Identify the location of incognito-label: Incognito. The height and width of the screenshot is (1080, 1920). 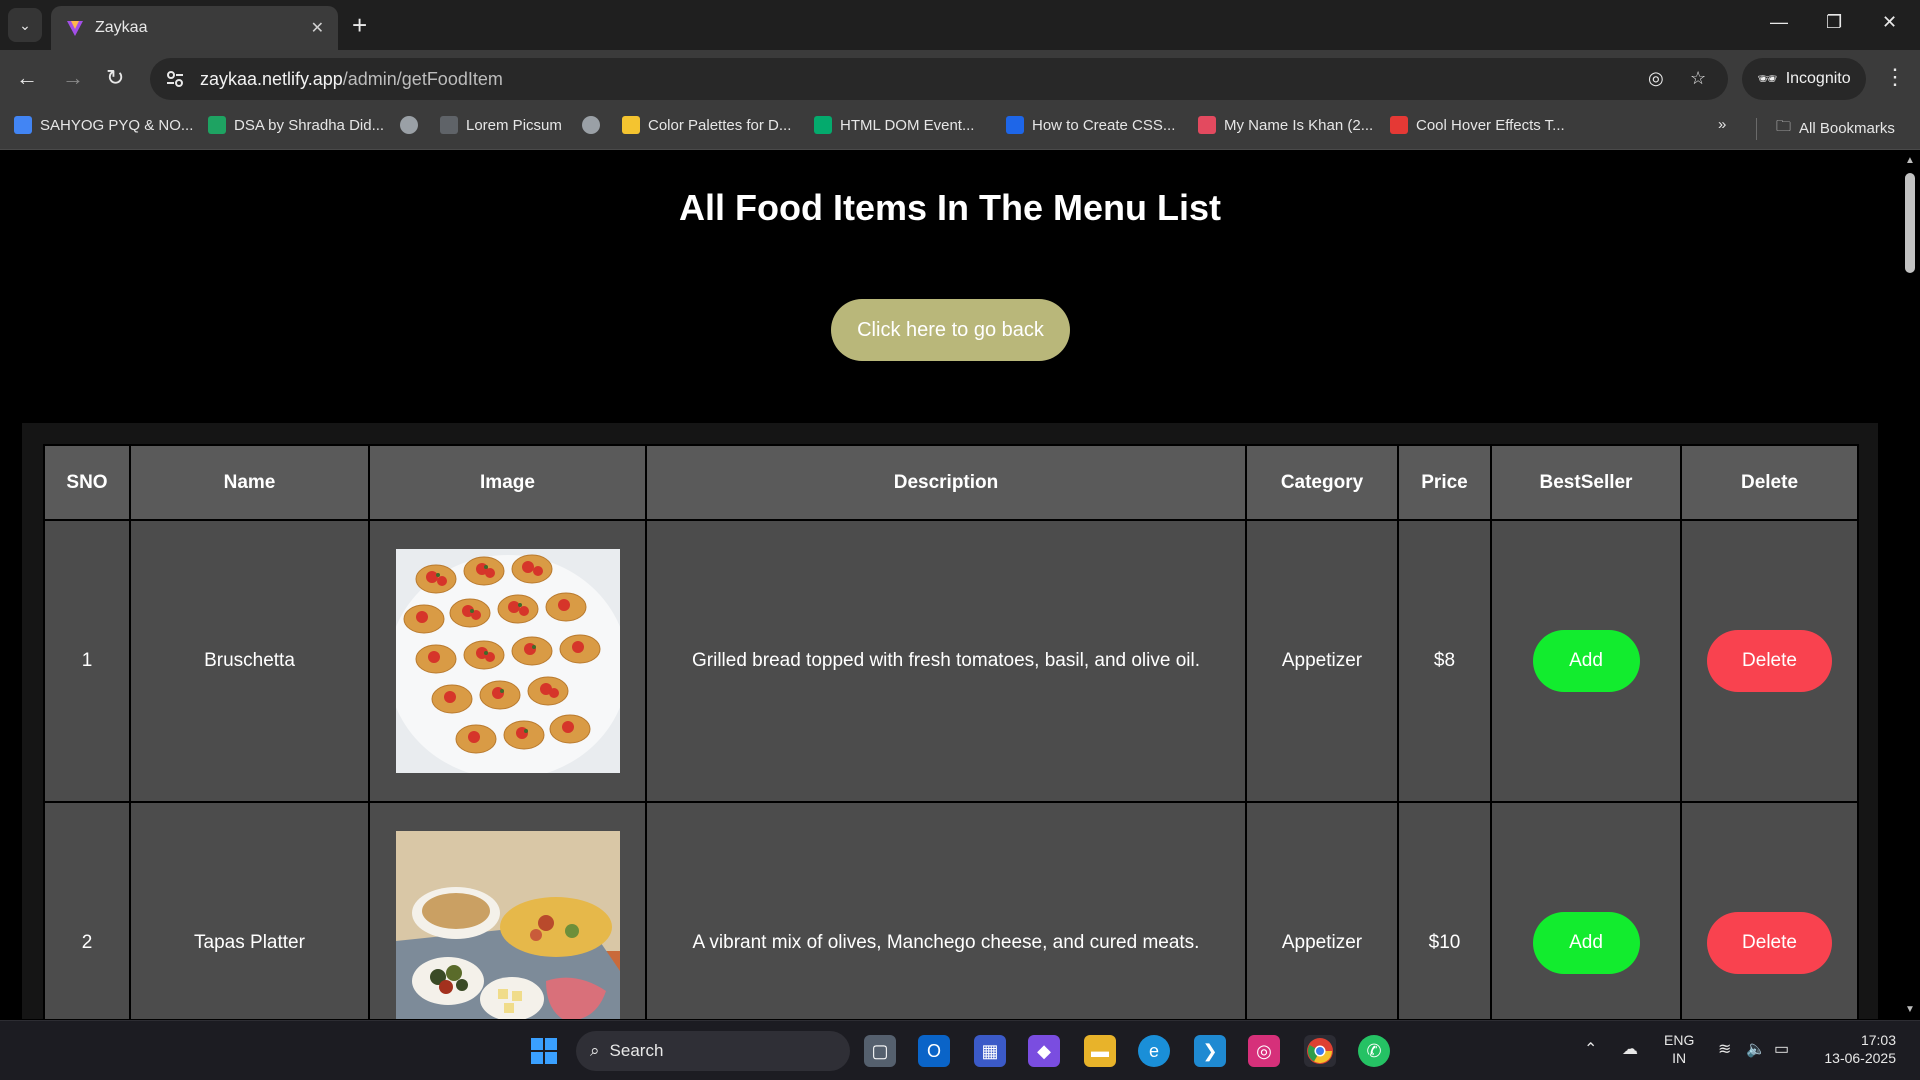
(1818, 78).